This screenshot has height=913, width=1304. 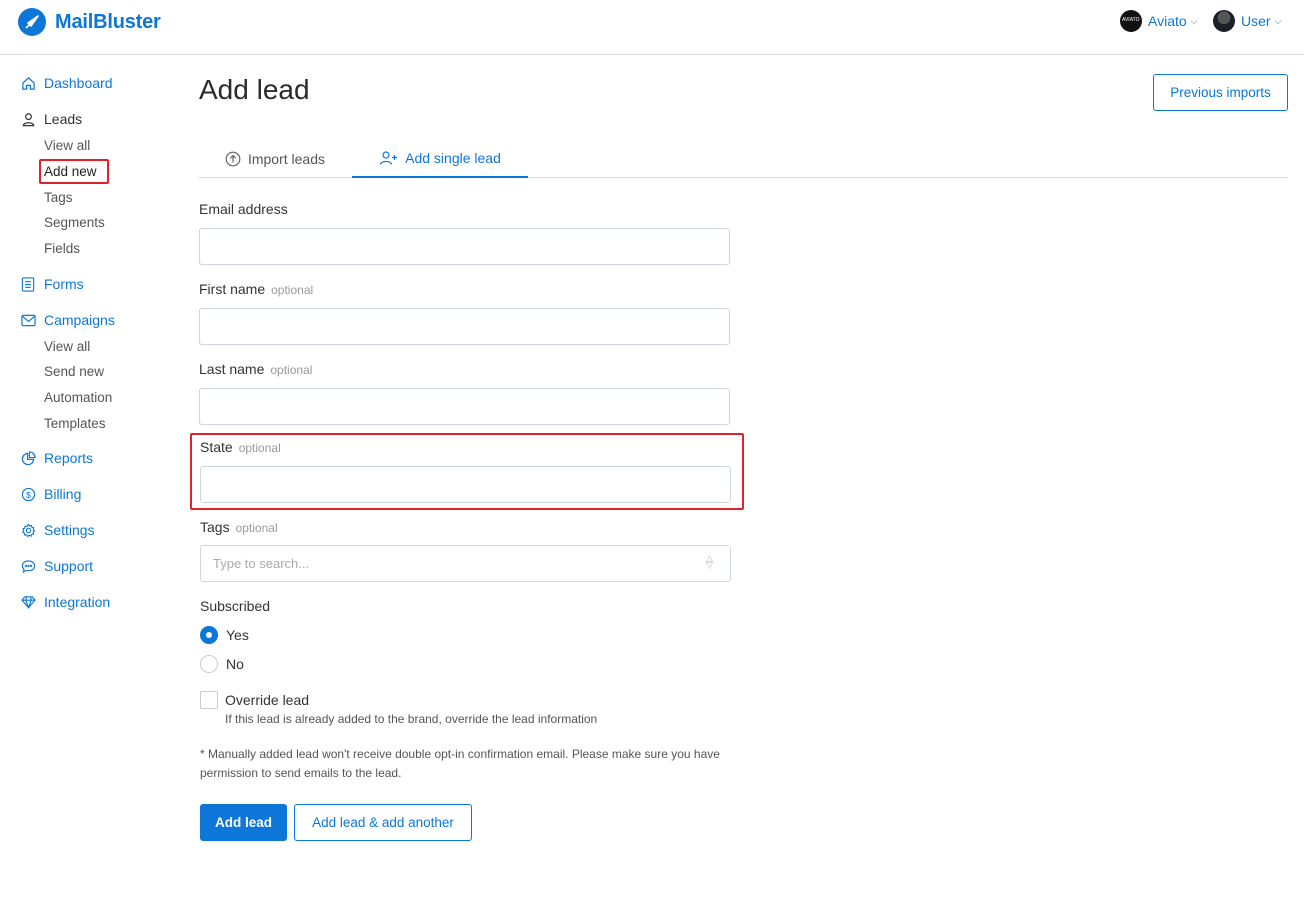 I want to click on brand-switcher: Aviato ⌵, so click(x=1159, y=21).